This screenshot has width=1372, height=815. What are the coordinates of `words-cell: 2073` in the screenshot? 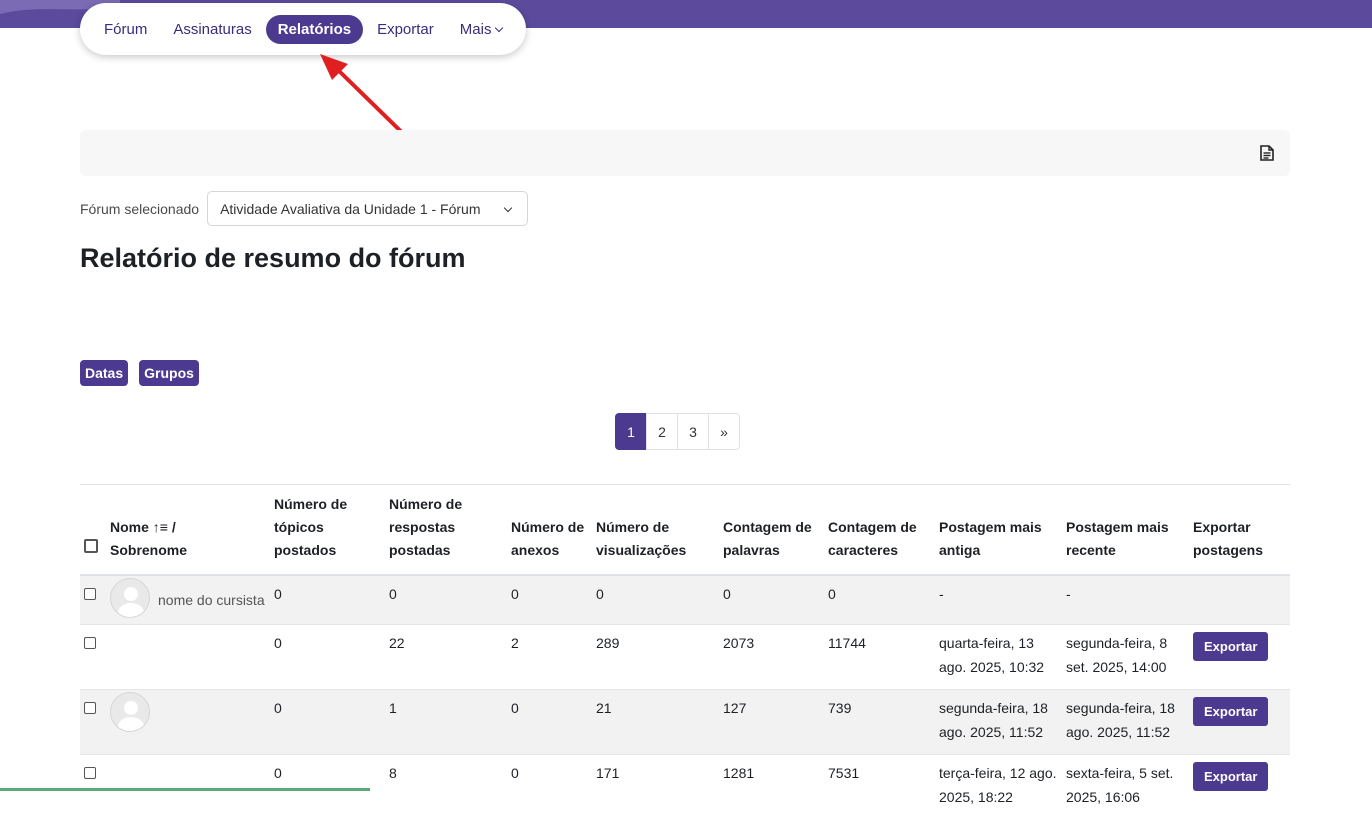 It's located at (771, 657).